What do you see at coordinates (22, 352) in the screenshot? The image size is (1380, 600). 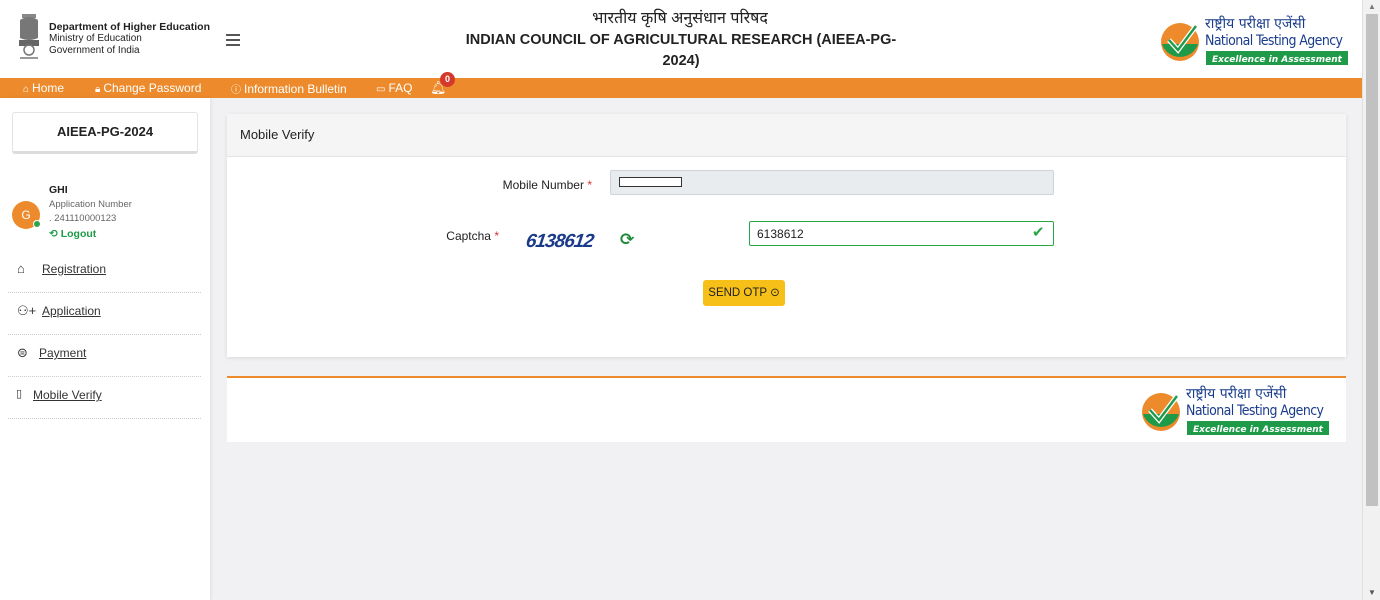 I see `payment-icon: ⊜` at bounding box center [22, 352].